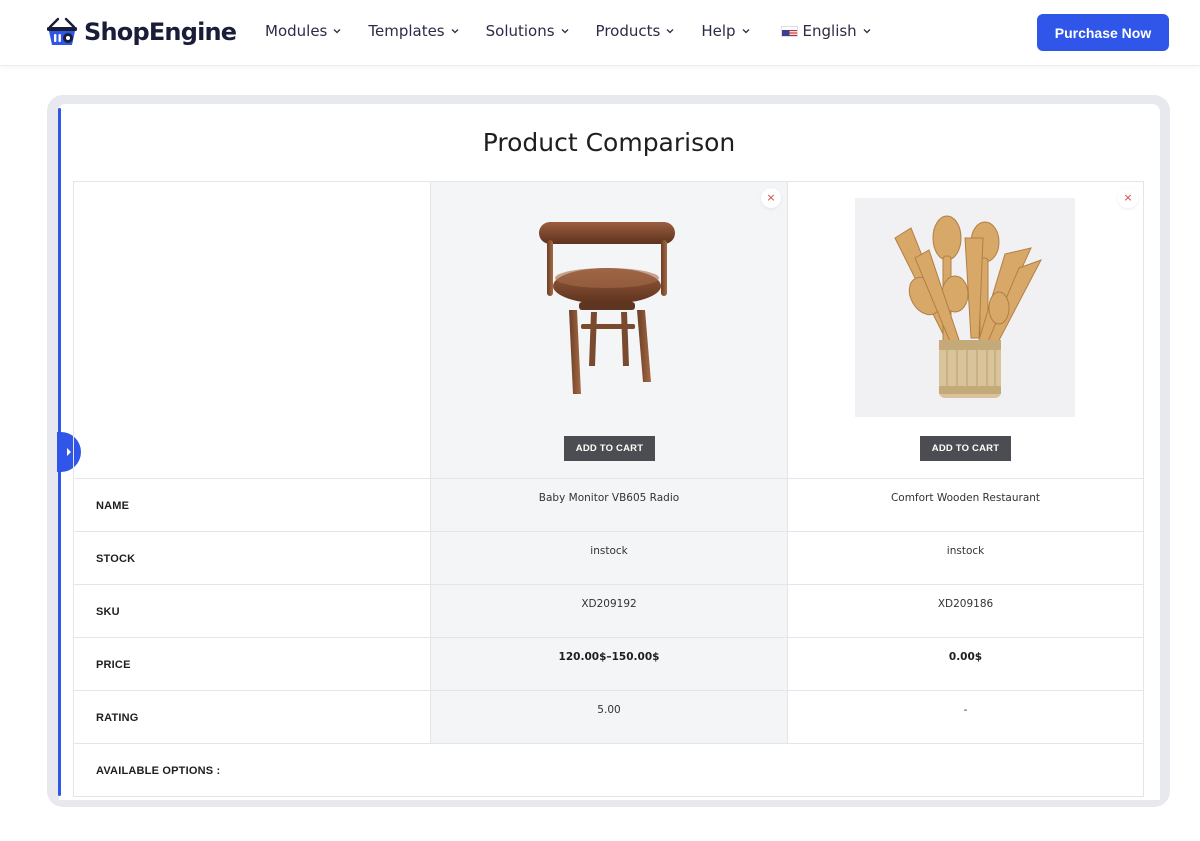 This screenshot has height=841, width=1200. I want to click on nav-label: Help, so click(718, 31).